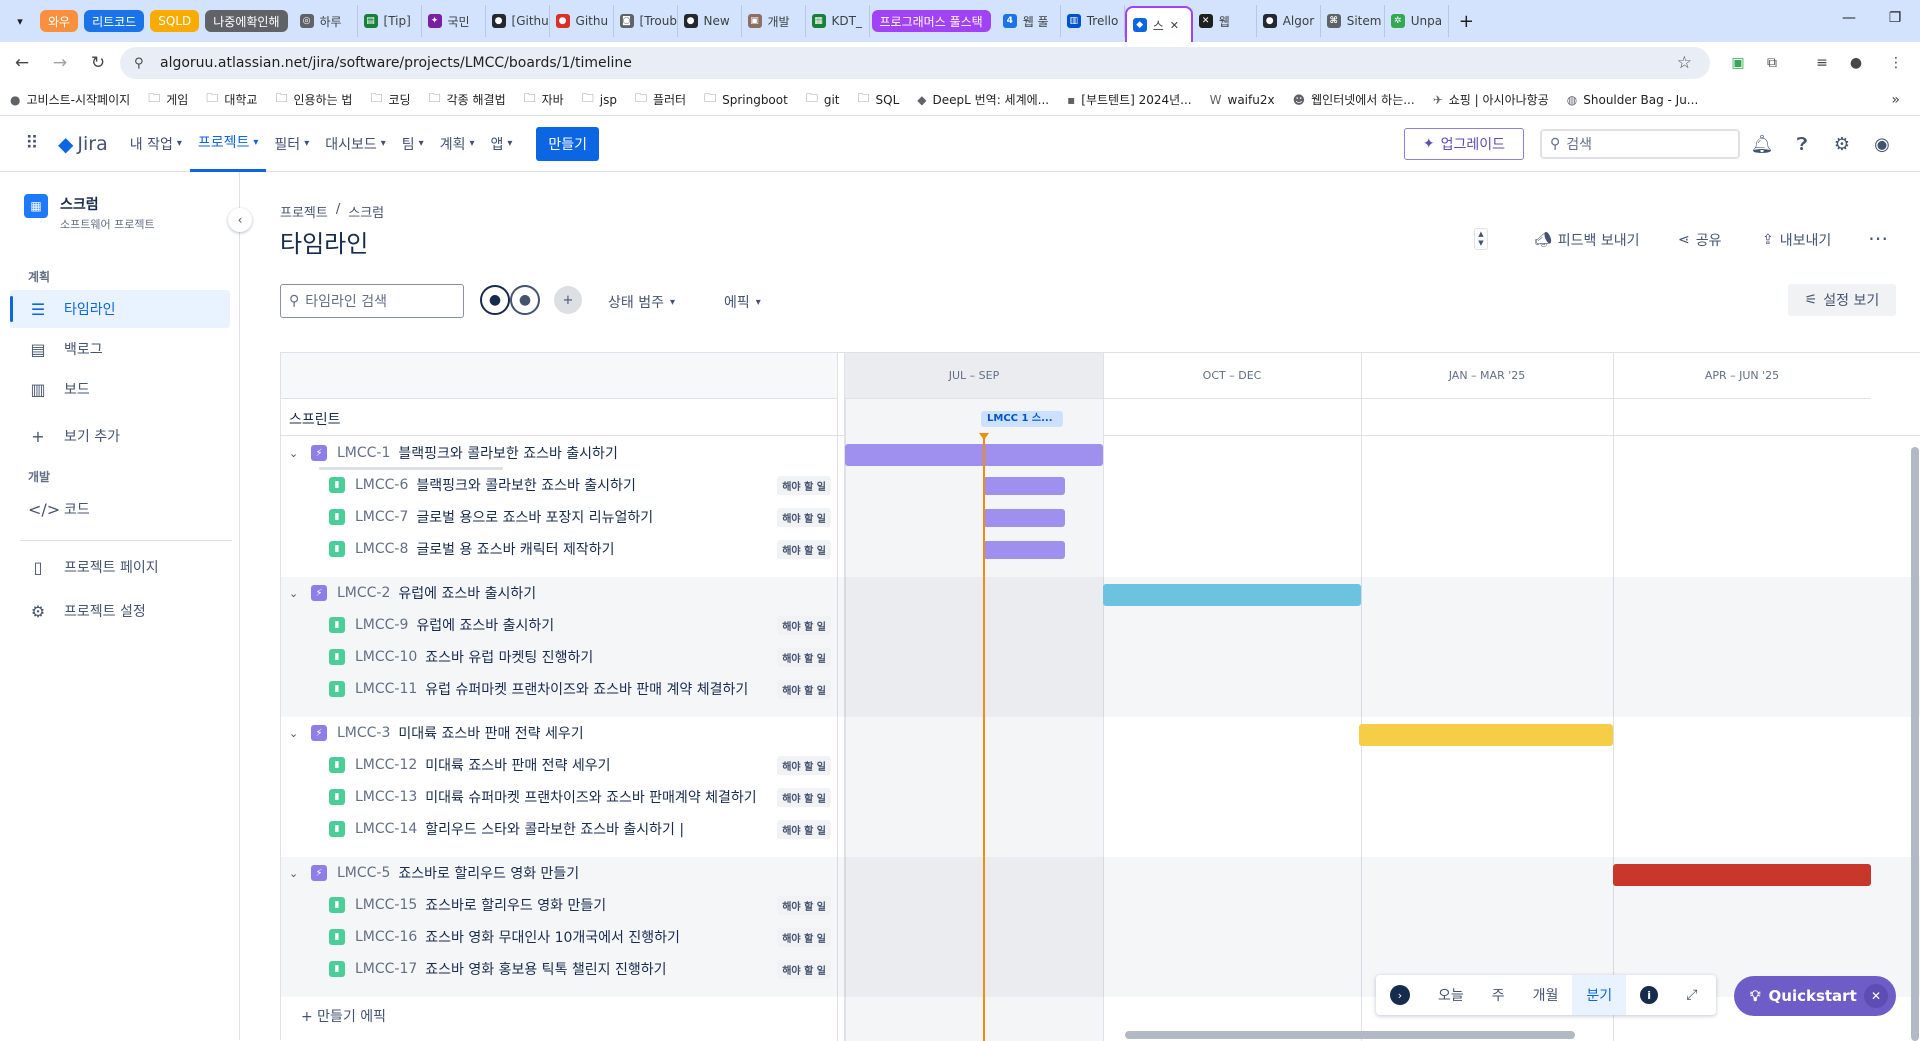 This screenshot has height=1041, width=1920. Describe the element at coordinates (1895, 18) in the screenshot. I see `maximize-icon: ❐` at that location.